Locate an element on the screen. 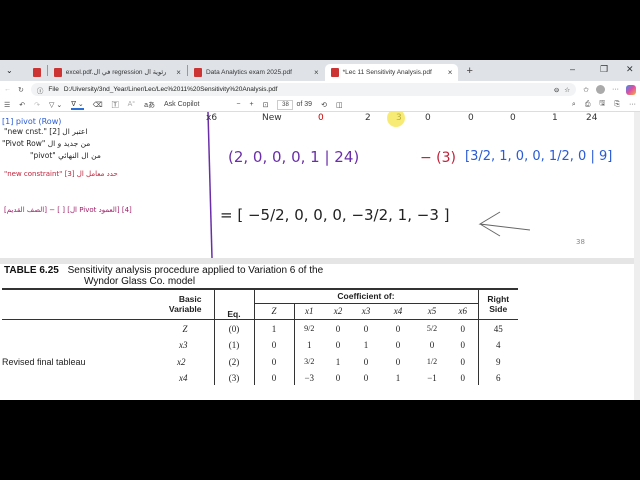 This screenshot has width=640, height=480. h: Variable is located at coordinates (185, 309).